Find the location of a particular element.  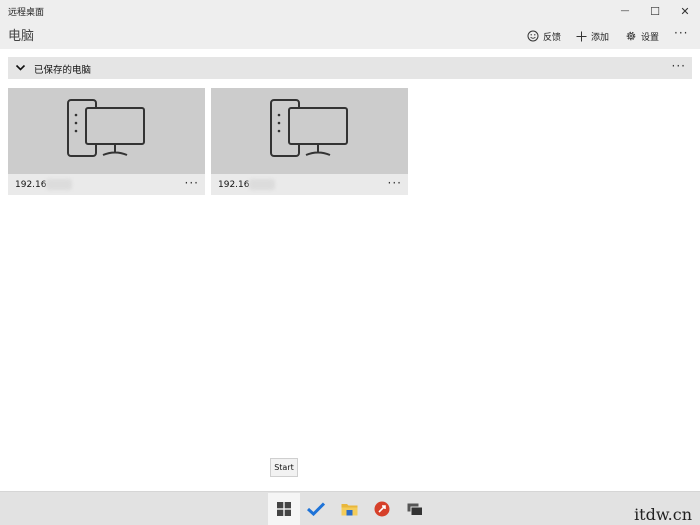

title-bar: 远程桌面 — ☐ ✕ is located at coordinates (350, 11).